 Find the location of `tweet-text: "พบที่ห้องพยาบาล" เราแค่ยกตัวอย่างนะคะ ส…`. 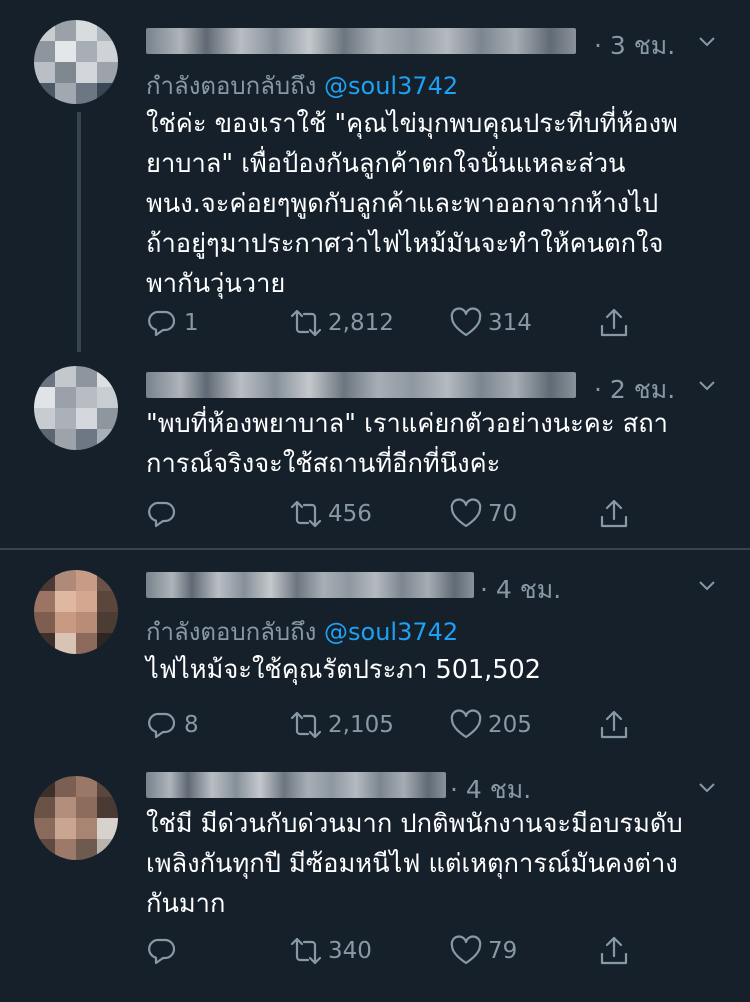

tweet-text: "พบที่ห้องพยาบาล" เราแค่ยกตัวอย่างนะคะ ส… is located at coordinates (407, 444).